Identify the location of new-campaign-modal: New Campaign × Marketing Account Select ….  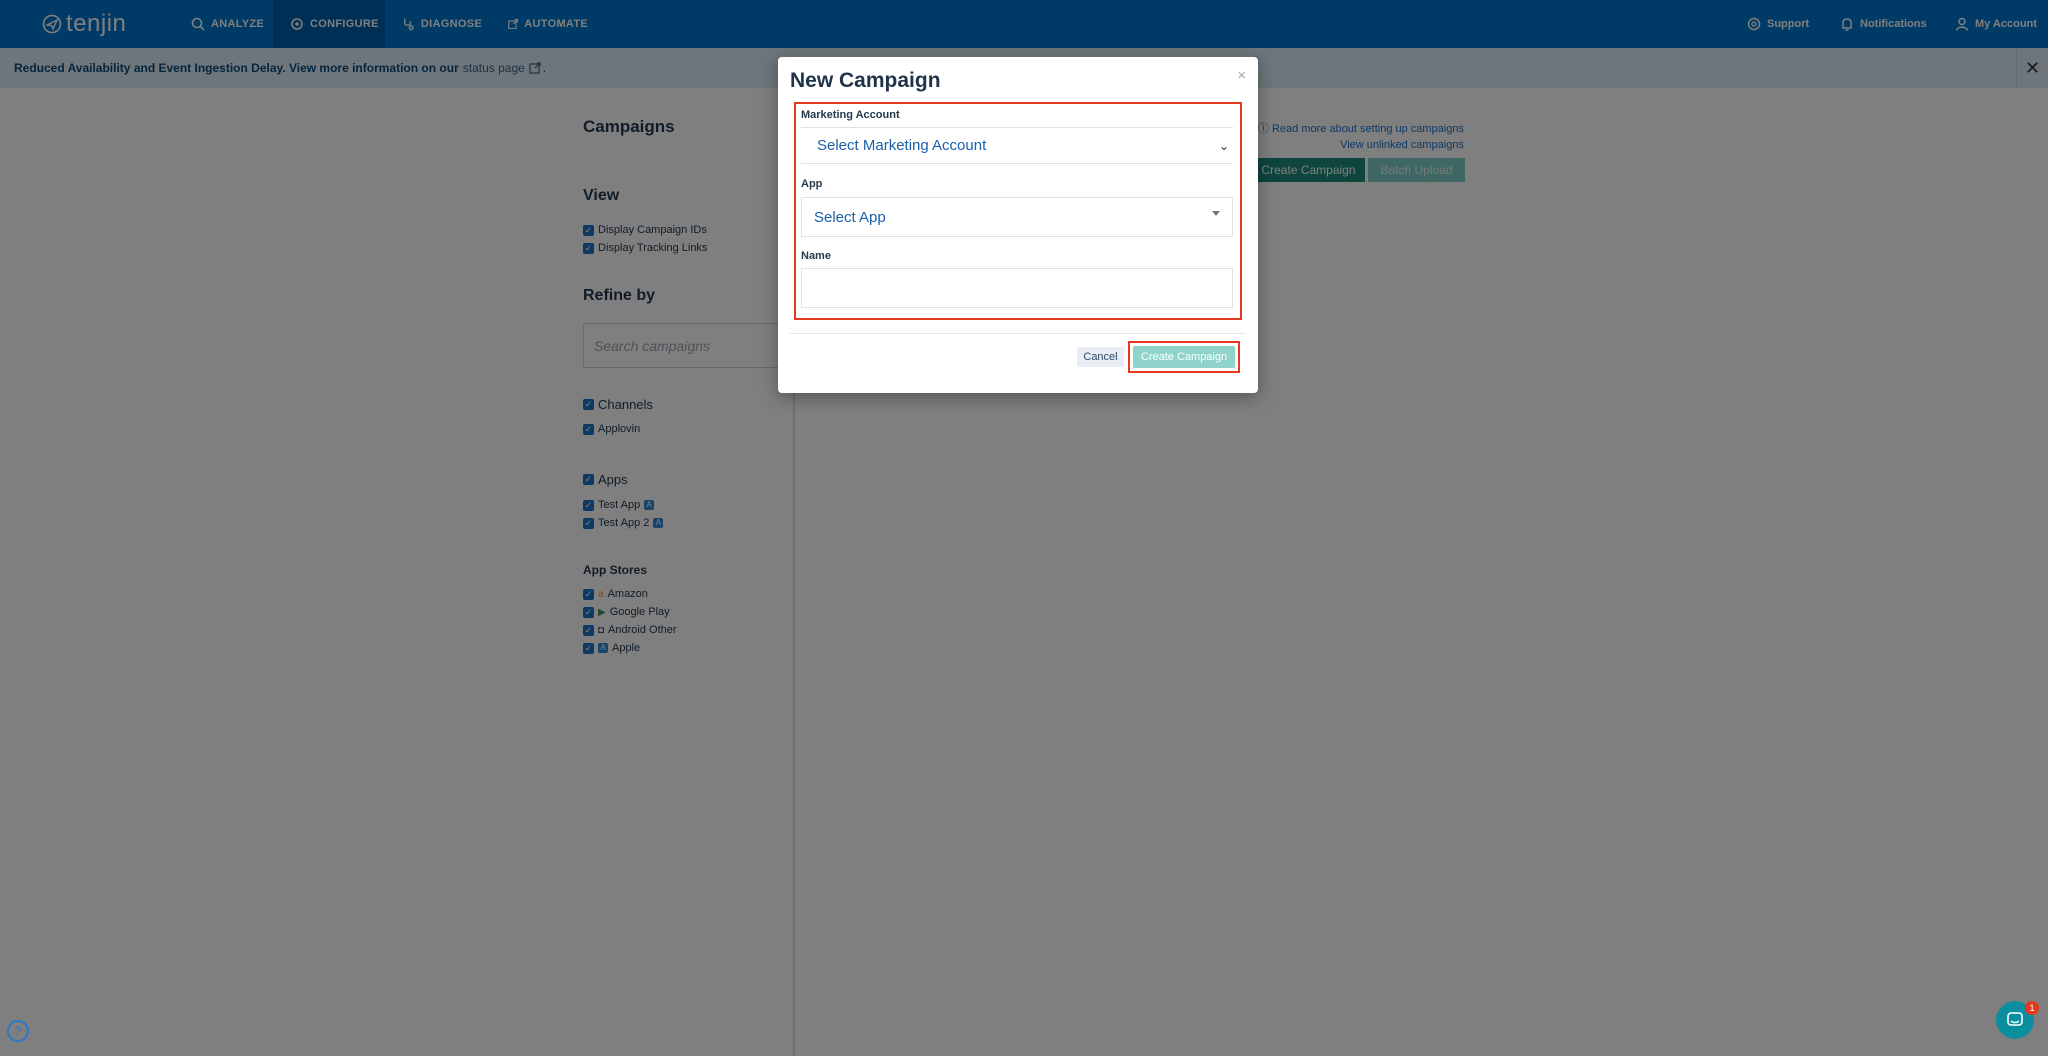
(1018, 225).